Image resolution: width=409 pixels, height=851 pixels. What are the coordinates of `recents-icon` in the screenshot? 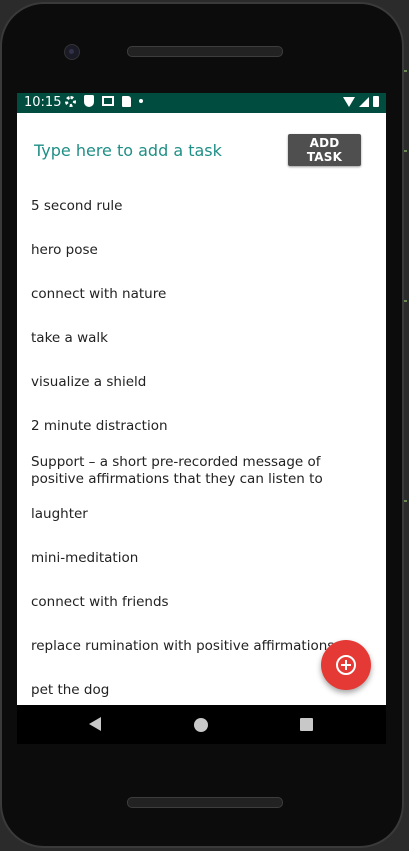 It's located at (306, 724).